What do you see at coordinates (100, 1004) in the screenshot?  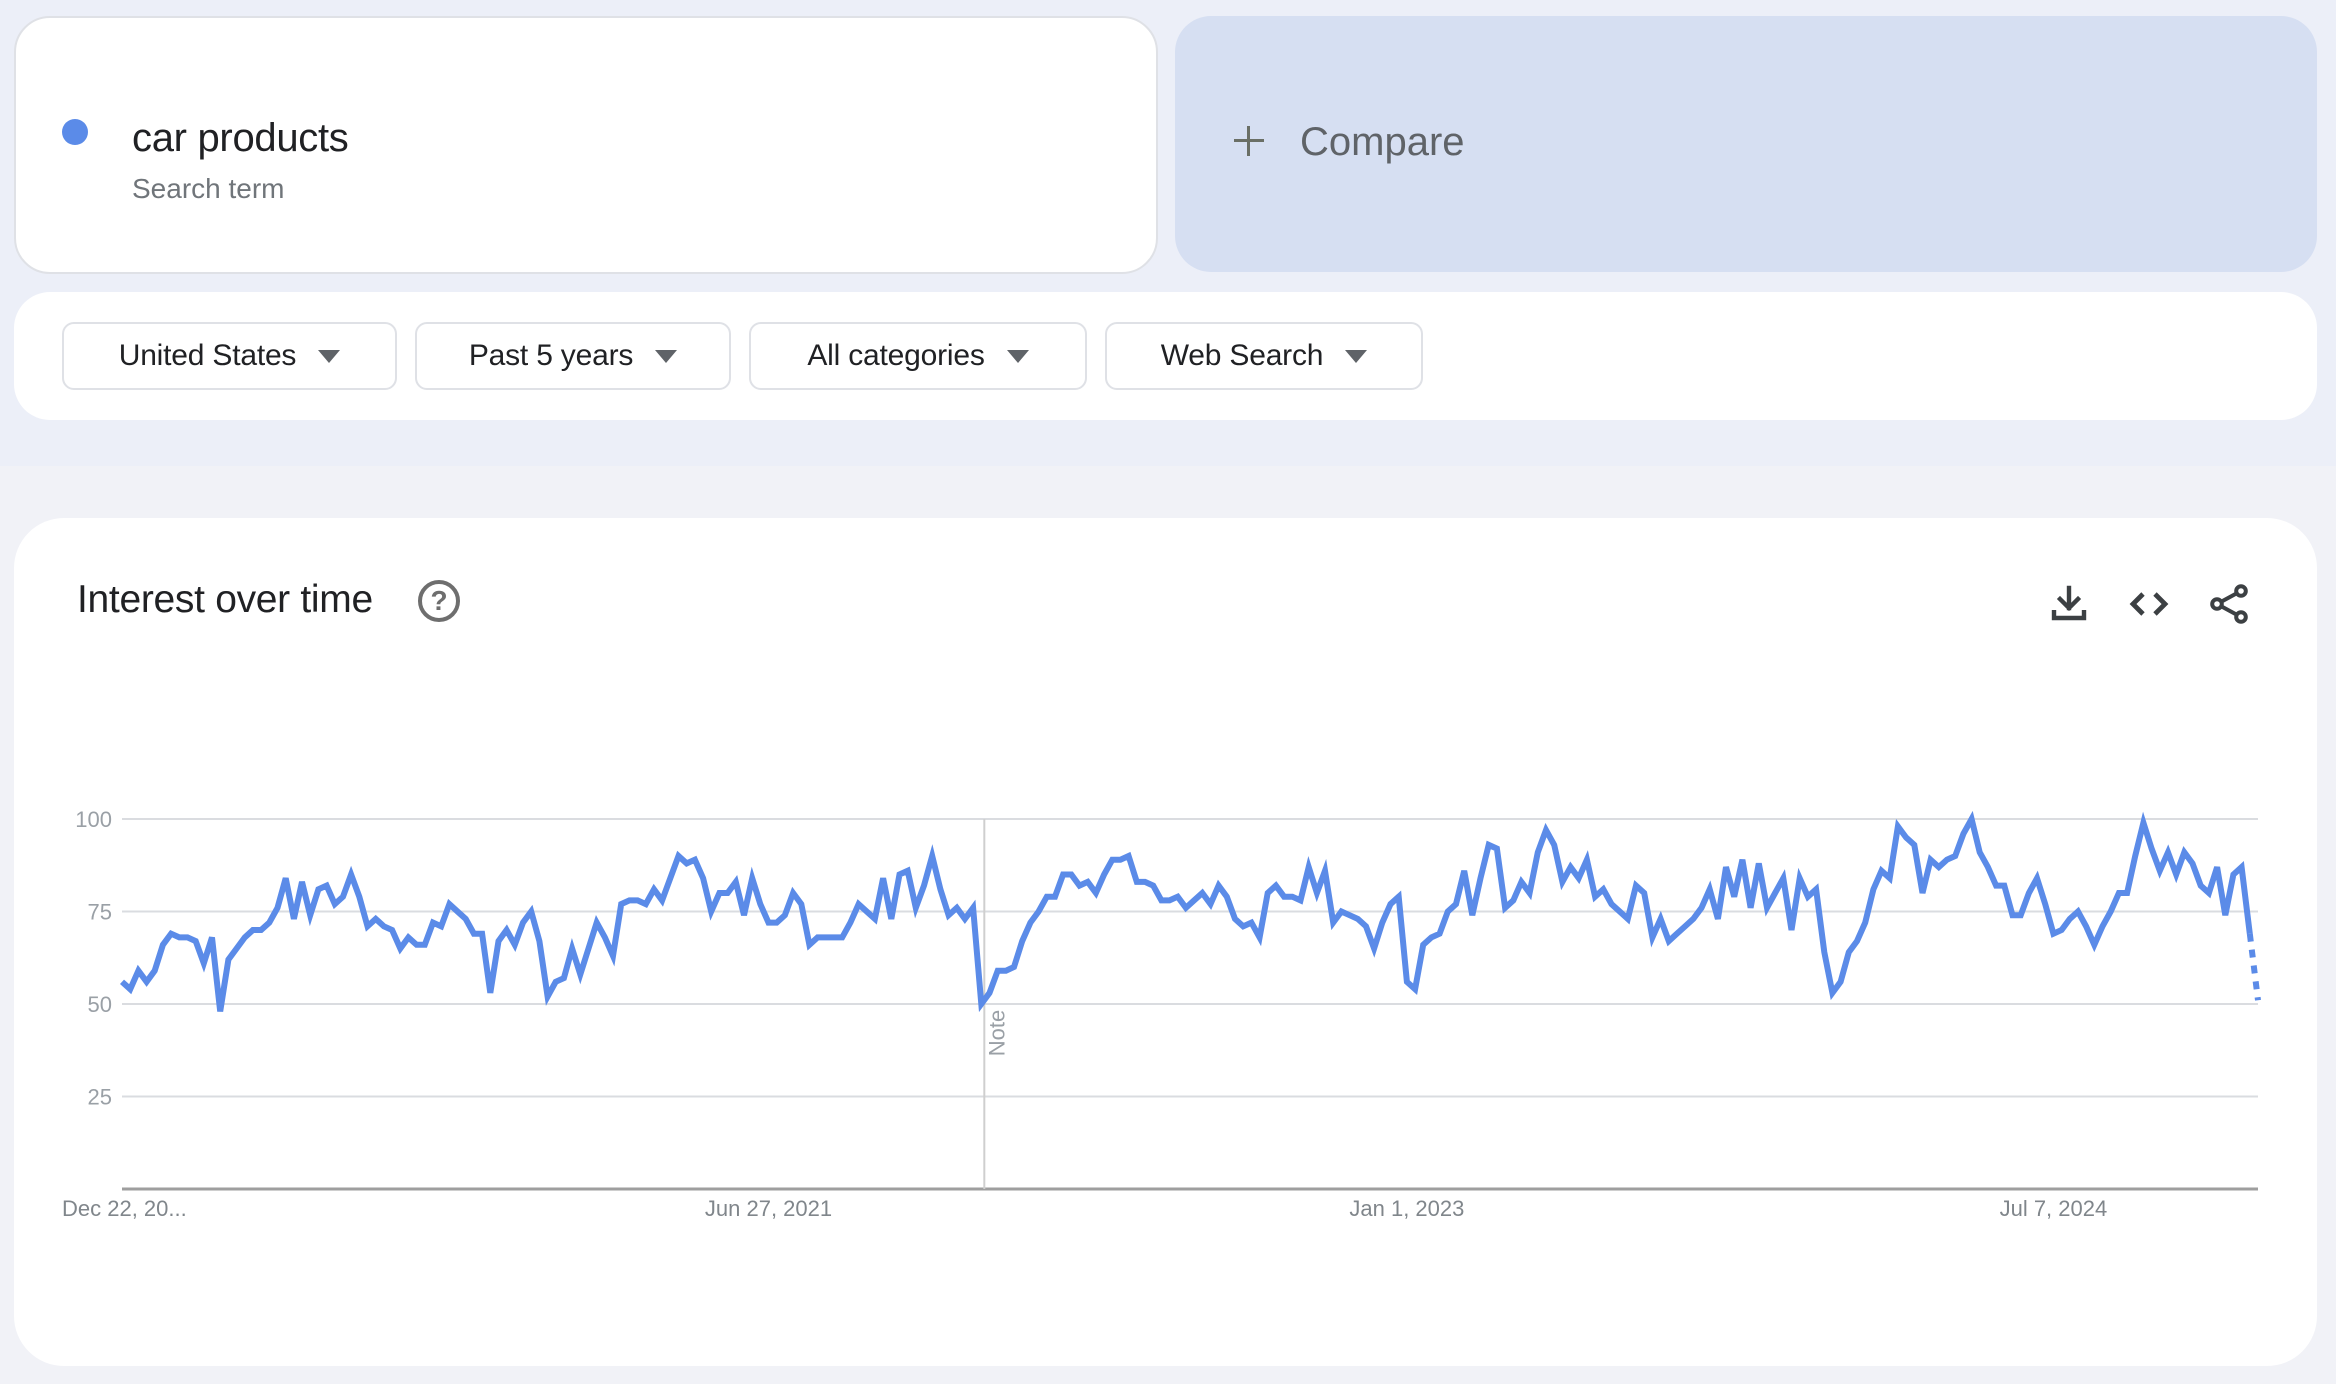 I see `y-tick-label: 50` at bounding box center [100, 1004].